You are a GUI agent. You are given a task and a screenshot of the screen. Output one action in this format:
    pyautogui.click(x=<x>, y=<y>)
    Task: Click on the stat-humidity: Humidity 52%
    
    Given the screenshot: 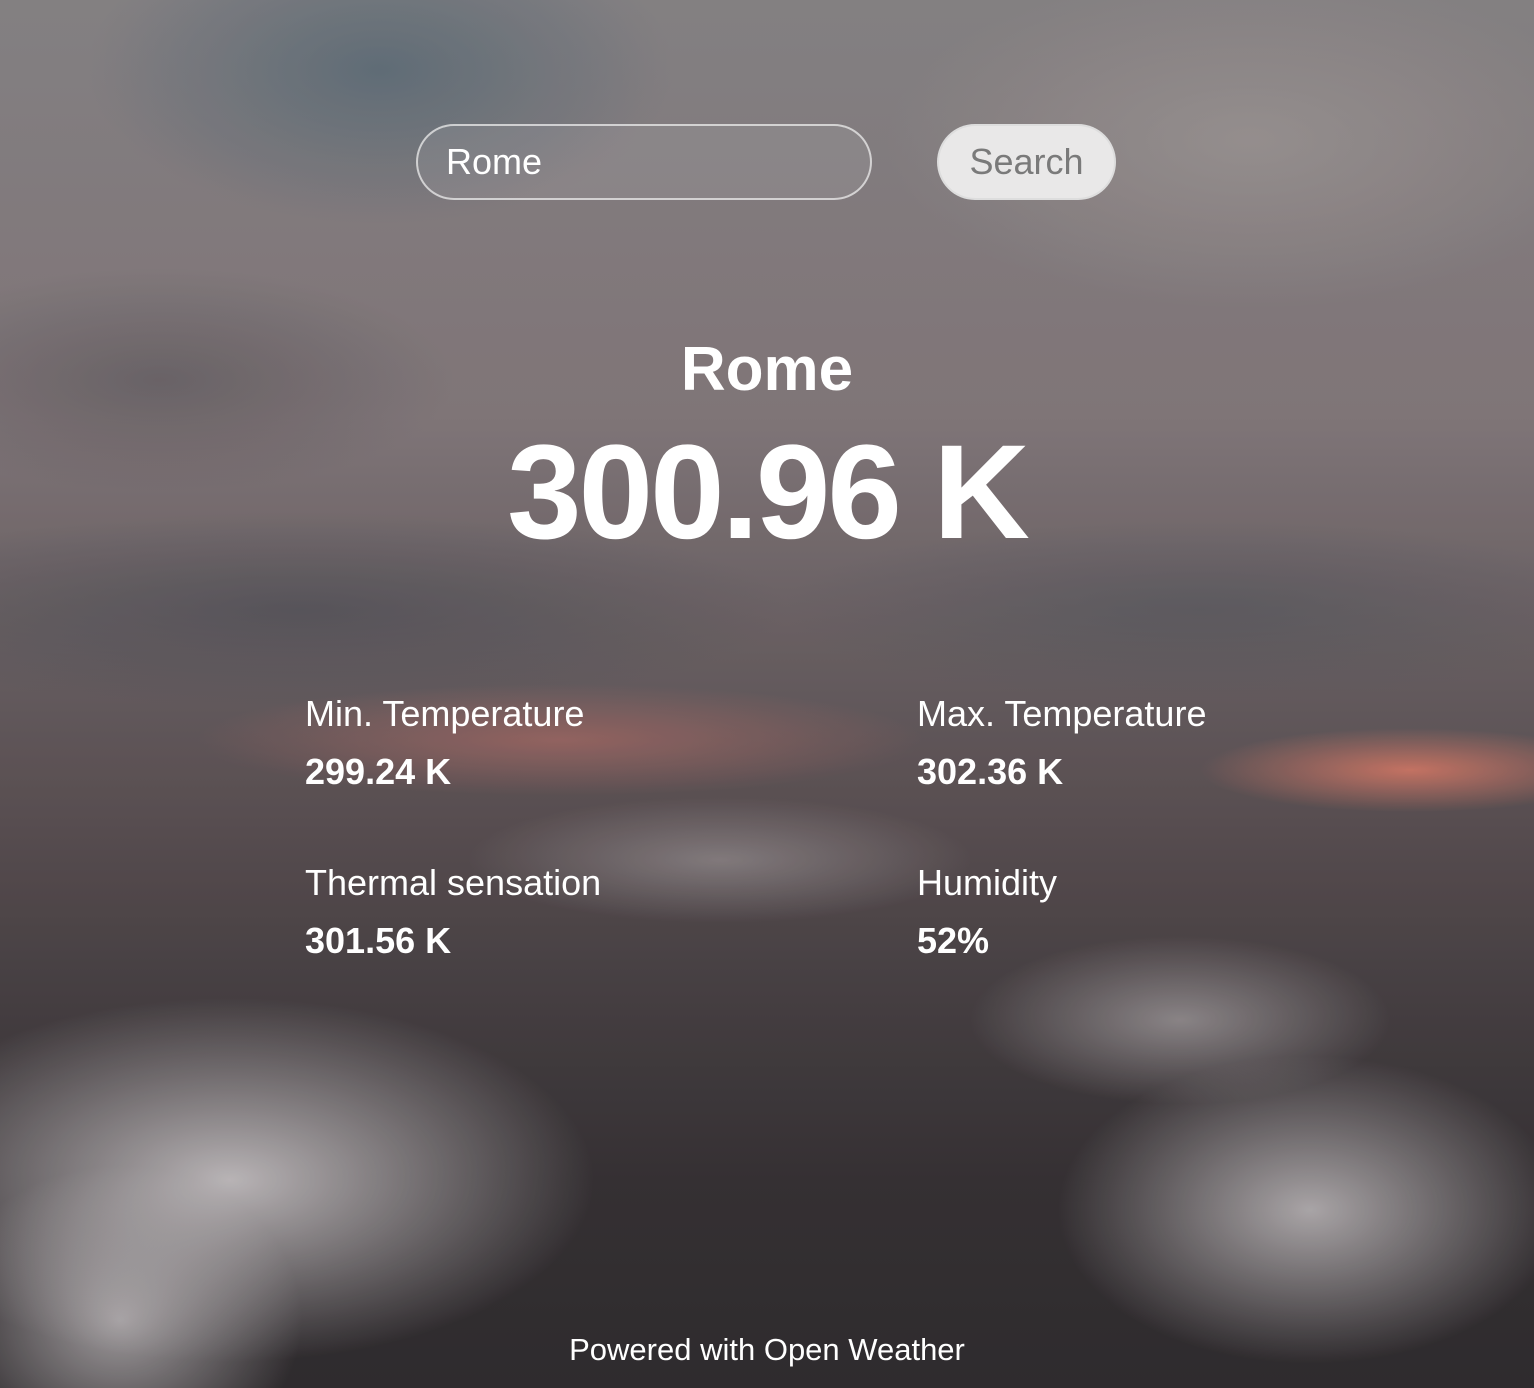 What is the action you would take?
    pyautogui.click(x=1127, y=912)
    